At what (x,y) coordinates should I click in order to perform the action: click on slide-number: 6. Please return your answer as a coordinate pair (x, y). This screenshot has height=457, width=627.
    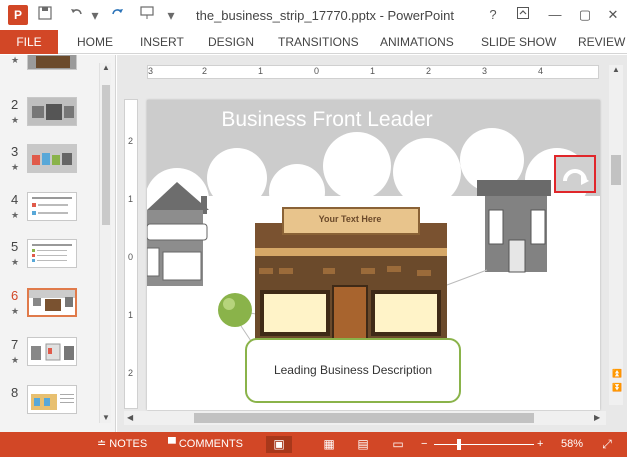
    Looking at the image, I should click on (15, 295).